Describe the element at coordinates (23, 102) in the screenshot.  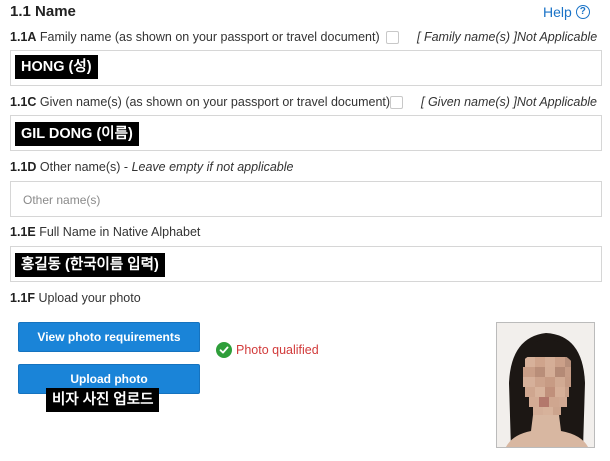
I see `given-name-number: 1.1C` at that location.